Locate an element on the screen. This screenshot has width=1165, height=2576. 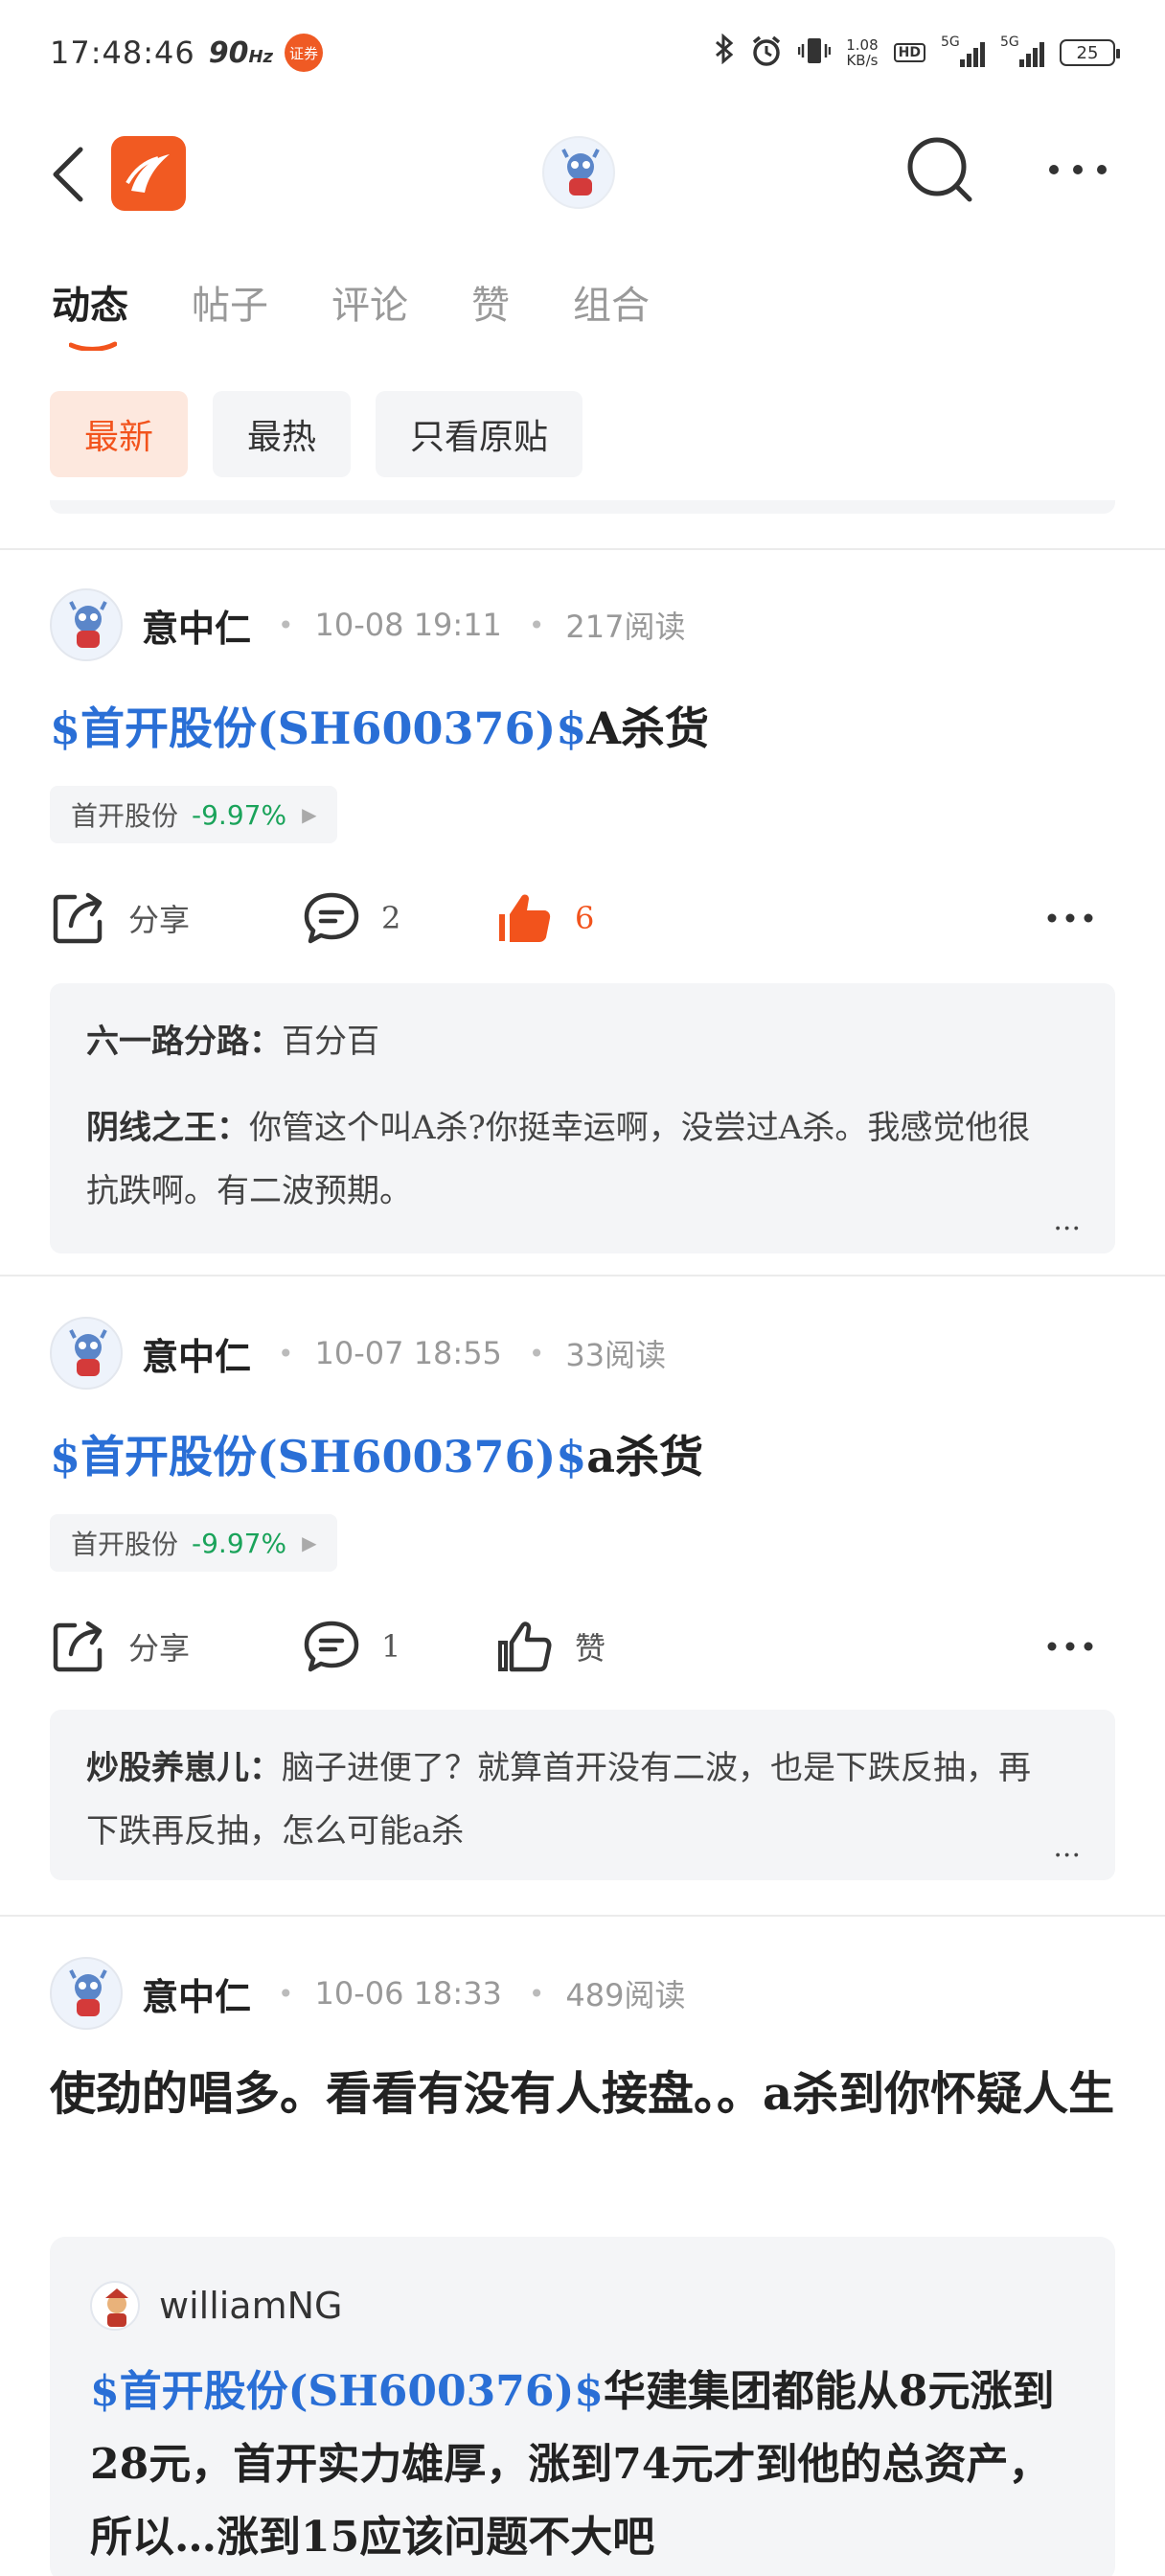
post-actions: 分享 1 赞 is located at coordinates (582, 1646).